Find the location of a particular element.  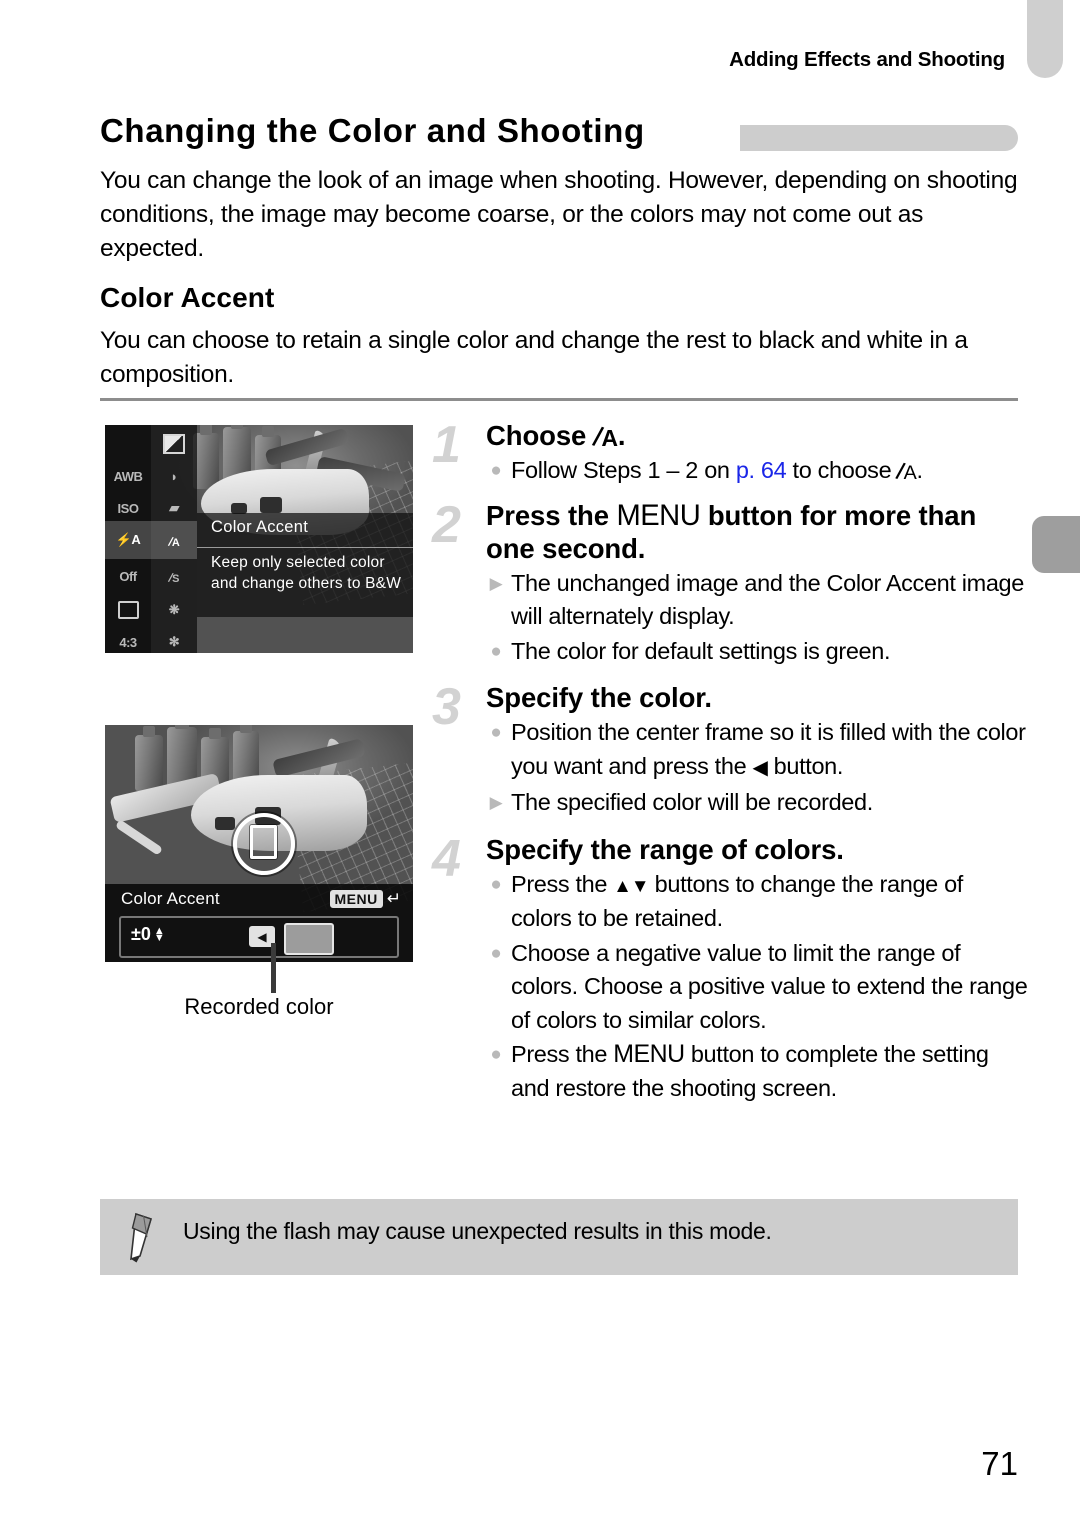

menu-return-group: MENU ↵ is located at coordinates (365, 899).